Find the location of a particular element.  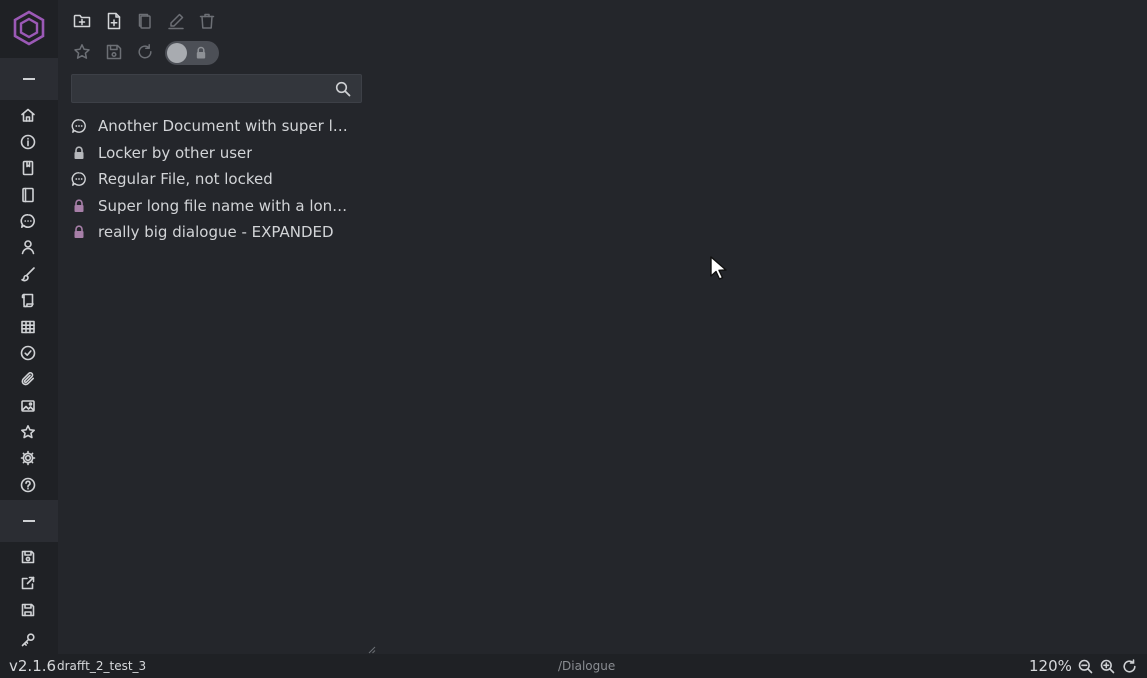

file-list-item: Regular File, not locked is located at coordinates (216, 179).